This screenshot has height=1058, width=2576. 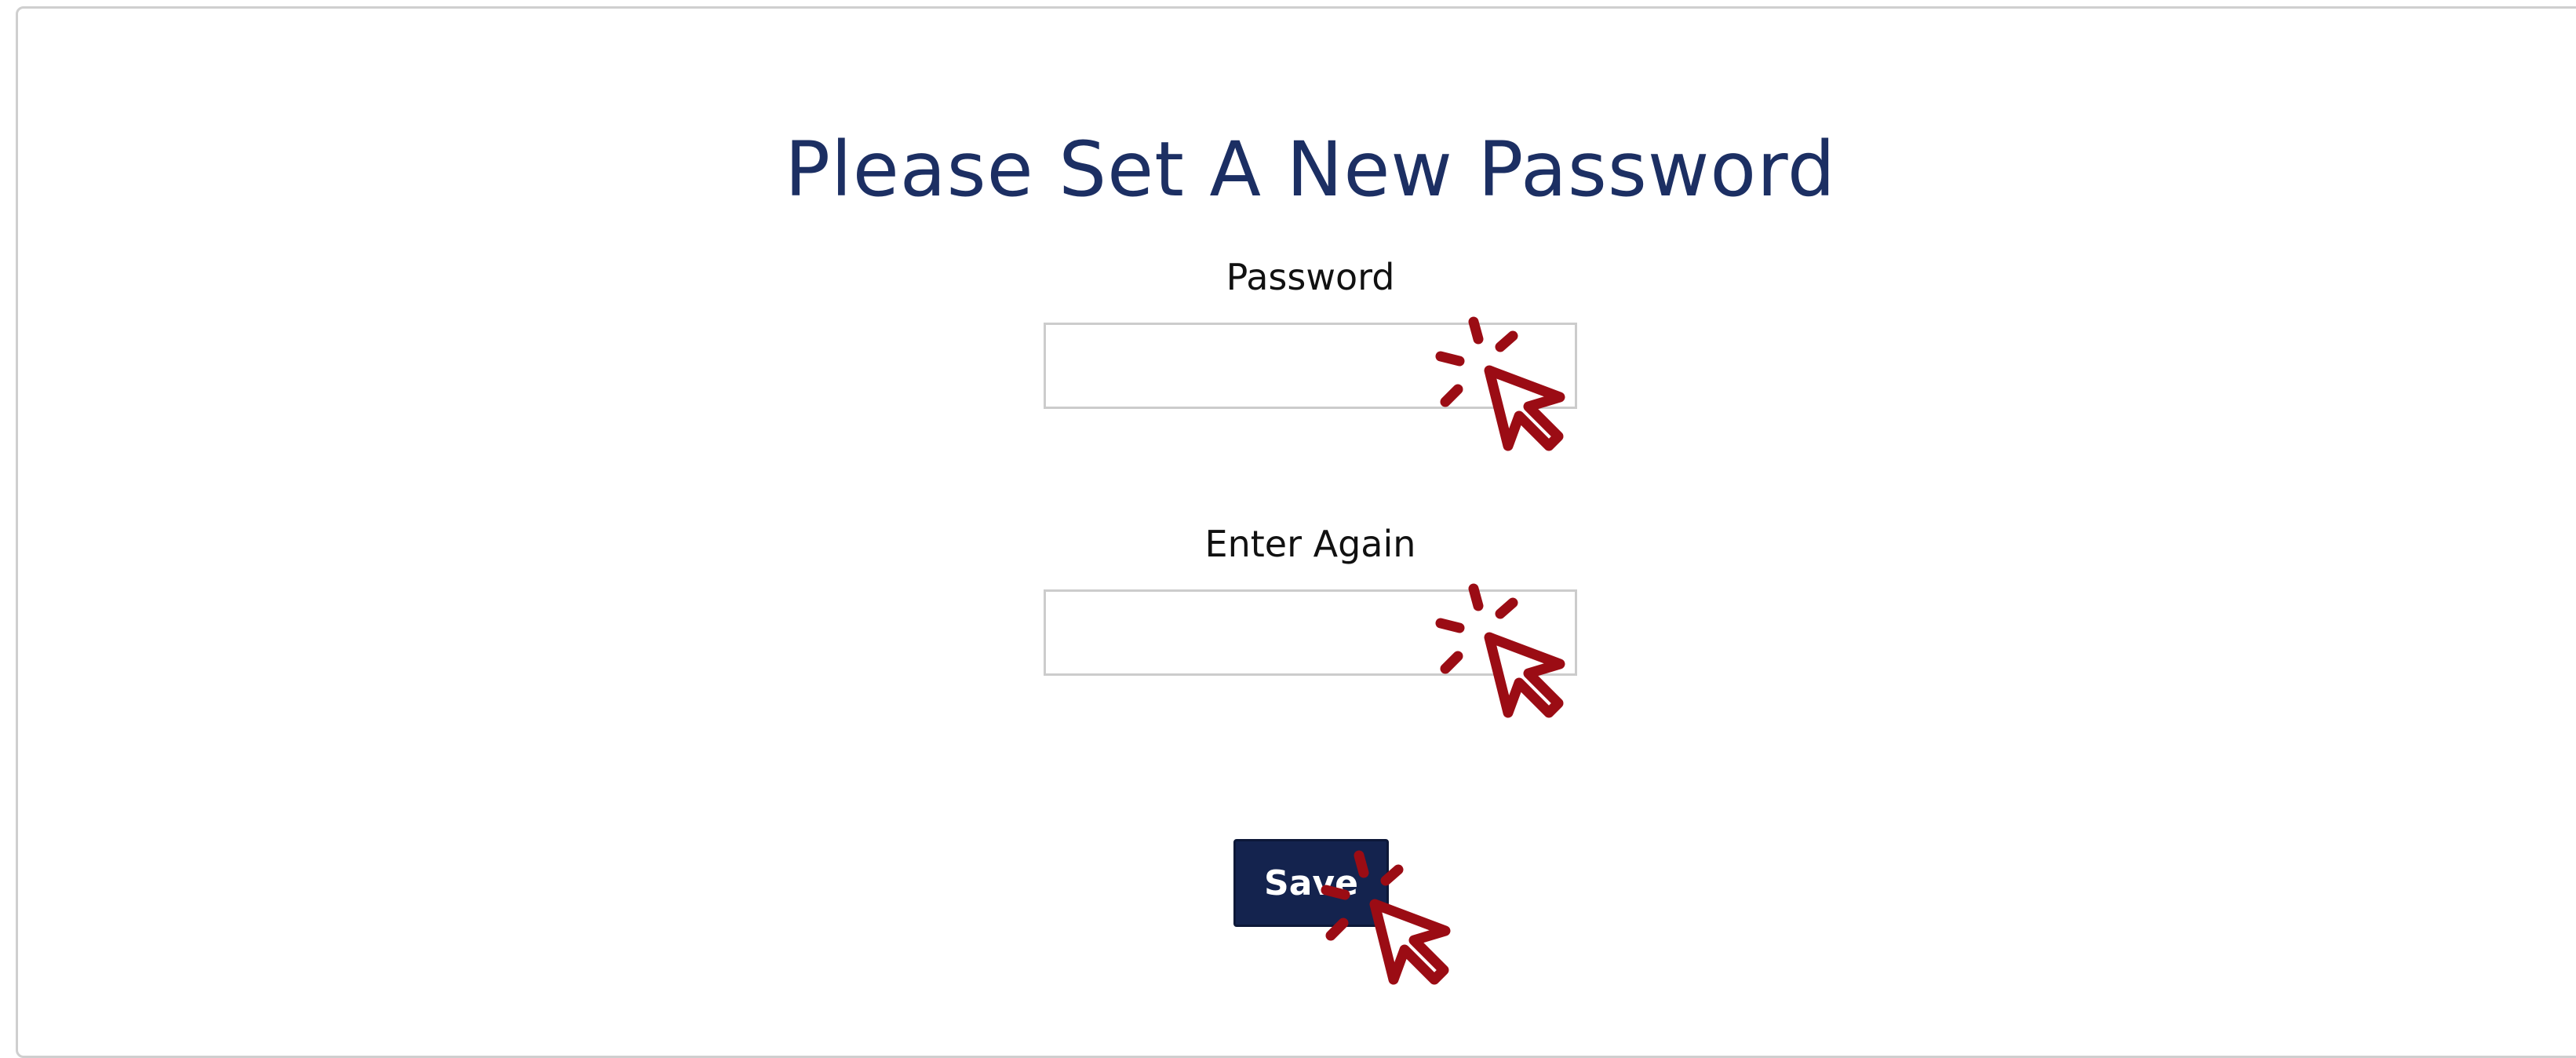 What do you see at coordinates (1310, 169) in the screenshot?
I see `page-title: Please Set A New Password` at bounding box center [1310, 169].